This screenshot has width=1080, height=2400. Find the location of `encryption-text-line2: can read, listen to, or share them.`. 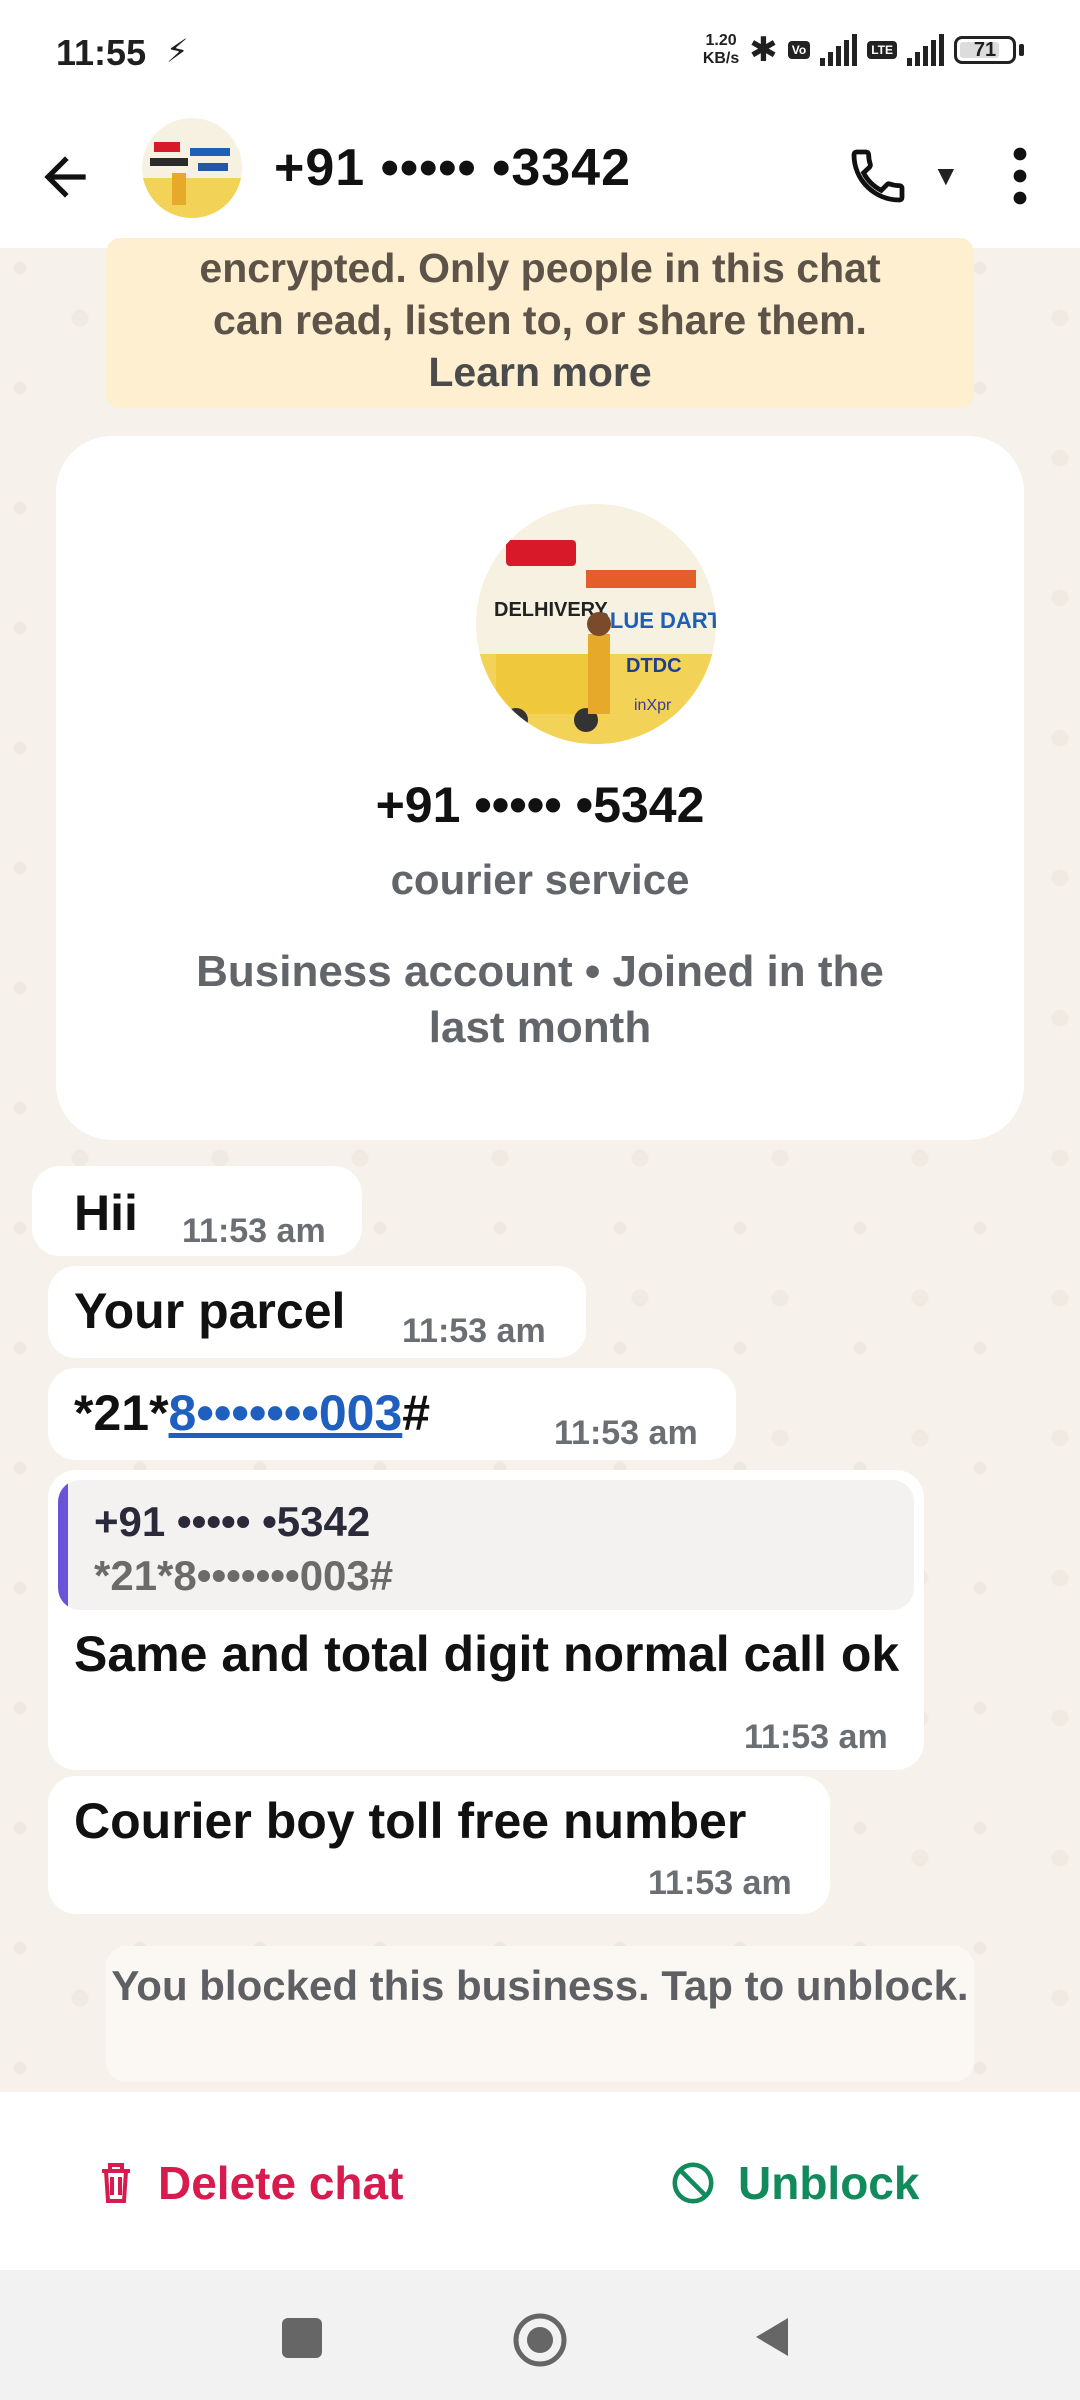

encryption-text-line2: can read, listen to, or share them. is located at coordinates (540, 320).